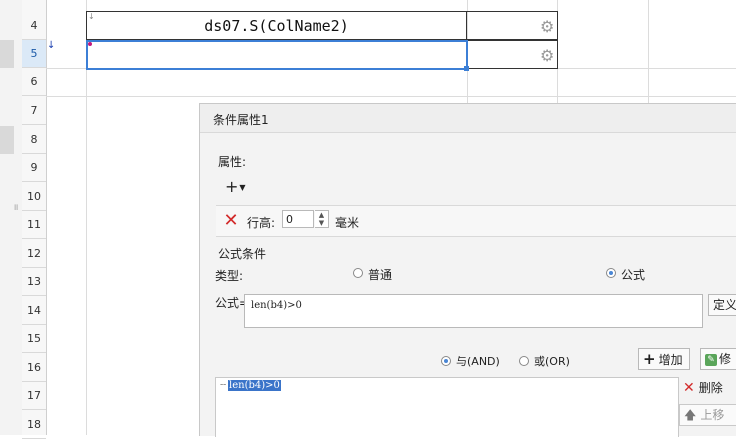 The width and height of the screenshot is (736, 439). I want to click on row-height-label: 行高:, so click(261, 223).